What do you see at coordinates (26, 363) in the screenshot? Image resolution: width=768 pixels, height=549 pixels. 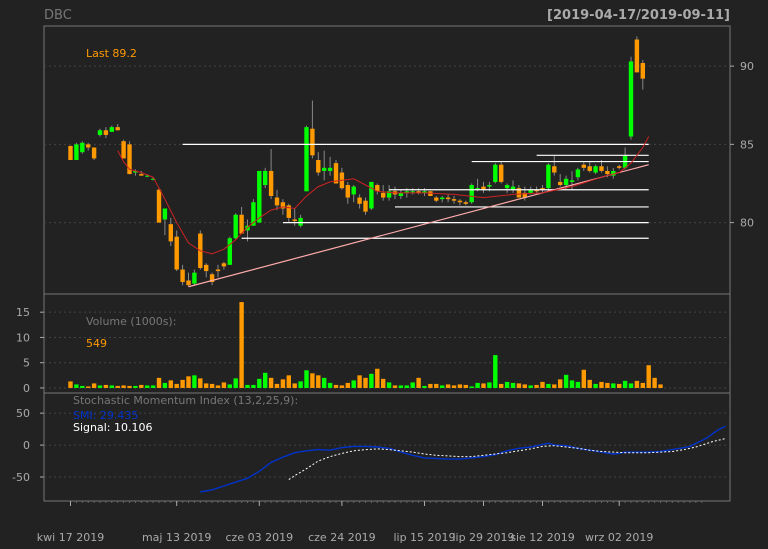 I see `volume-axis-label: 5` at bounding box center [26, 363].